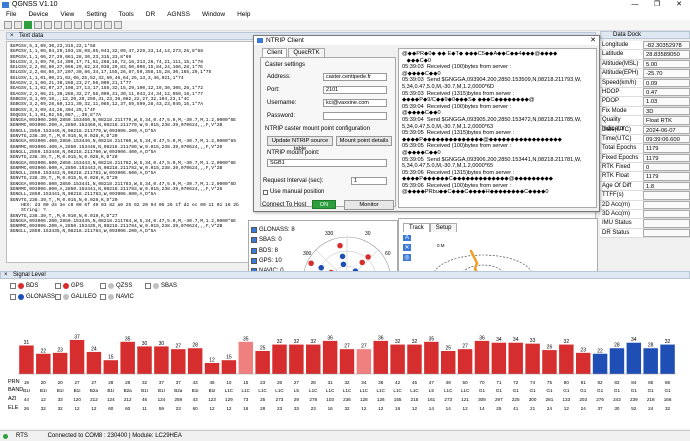 This screenshot has height=441, width=690. Describe the element at coordinates (347, 347) in the screenshot. I see `bar-value-label: 27` at that location.